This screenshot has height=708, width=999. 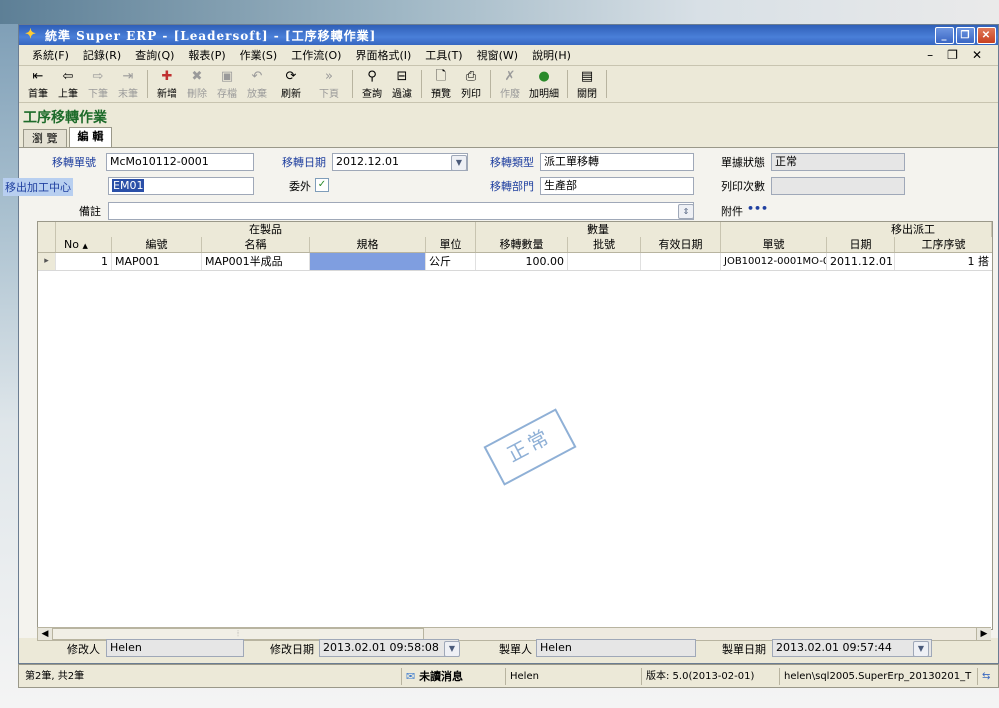 I want to click on delete-icon: ✖, so click(x=197, y=76).